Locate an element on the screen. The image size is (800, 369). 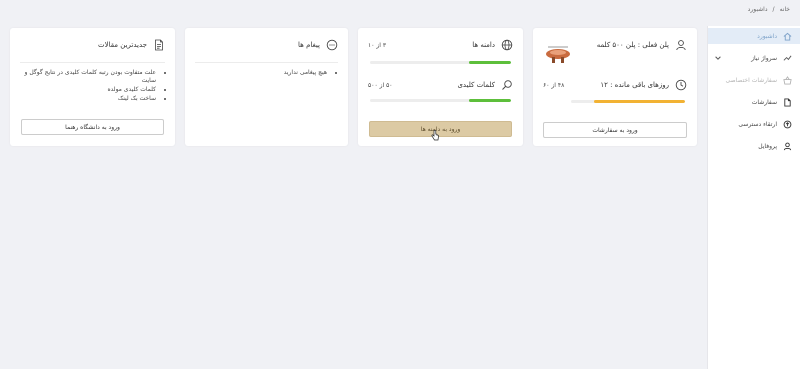
breadcrumb-home: خانه is located at coordinates (785, 9).